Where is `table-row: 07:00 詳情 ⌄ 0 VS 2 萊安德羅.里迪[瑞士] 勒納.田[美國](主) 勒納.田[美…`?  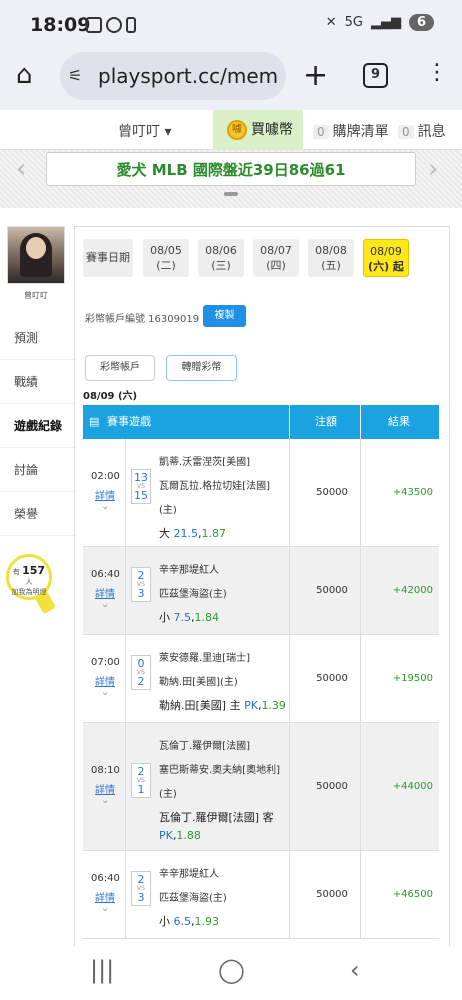 table-row: 07:00 詳情 ⌄ 0 VS 2 萊安德羅.里迪[瑞士] 勒納.田[美國](主) 勒納.田[美… is located at coordinates (261, 679).